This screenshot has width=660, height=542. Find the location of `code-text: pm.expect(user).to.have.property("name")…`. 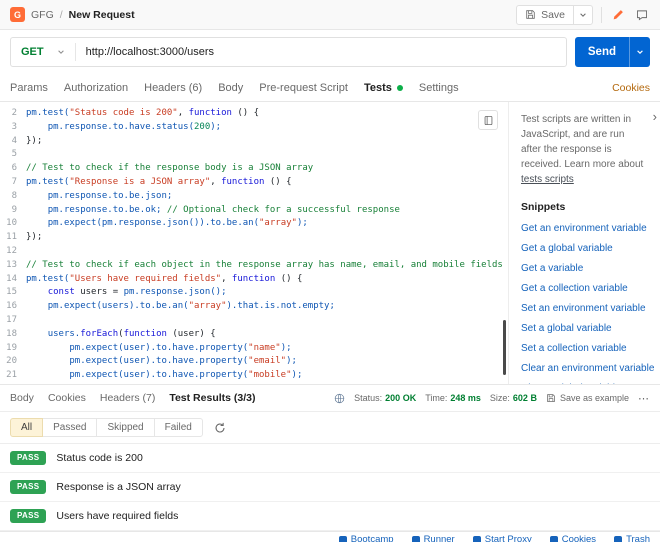

code-text: pm.expect(user).to.have.property("name")… is located at coordinates (180, 347).